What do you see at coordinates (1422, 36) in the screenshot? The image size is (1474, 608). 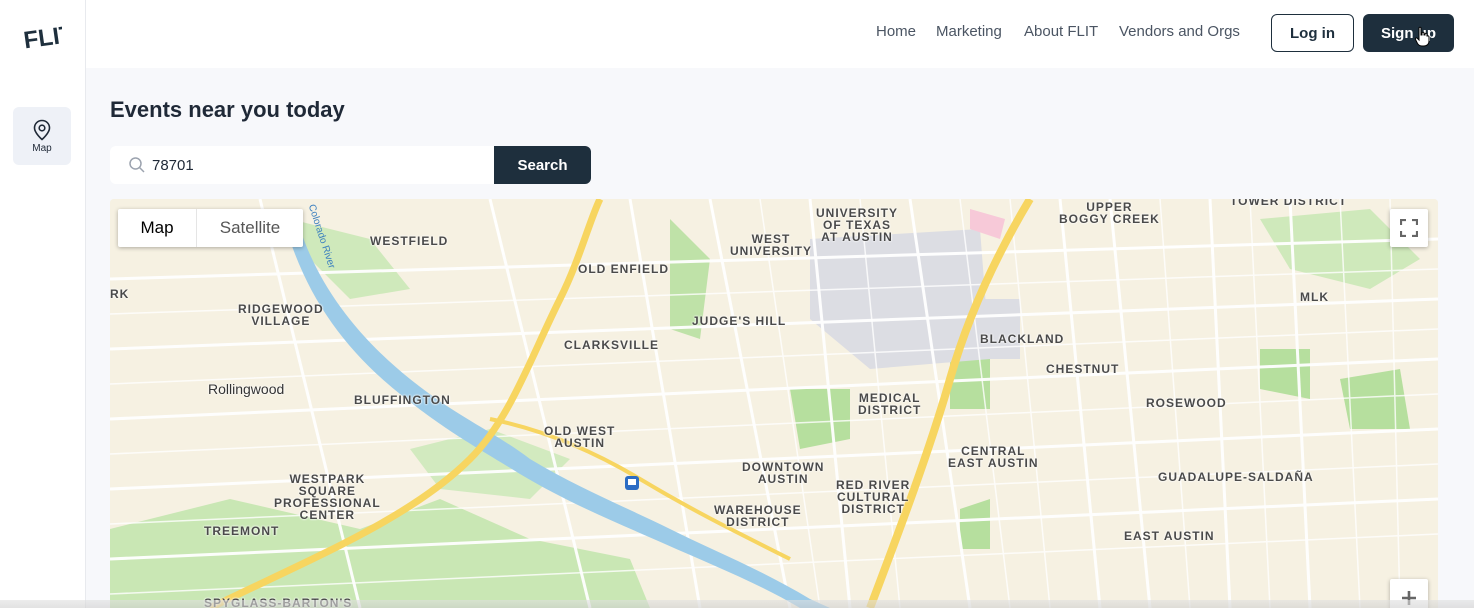 I see `hand-cursor-icon` at bounding box center [1422, 36].